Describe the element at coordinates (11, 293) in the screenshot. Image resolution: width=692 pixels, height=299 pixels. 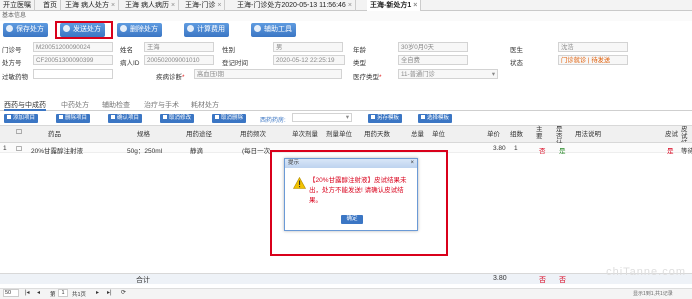
I see `page-size-select: 50` at that location.